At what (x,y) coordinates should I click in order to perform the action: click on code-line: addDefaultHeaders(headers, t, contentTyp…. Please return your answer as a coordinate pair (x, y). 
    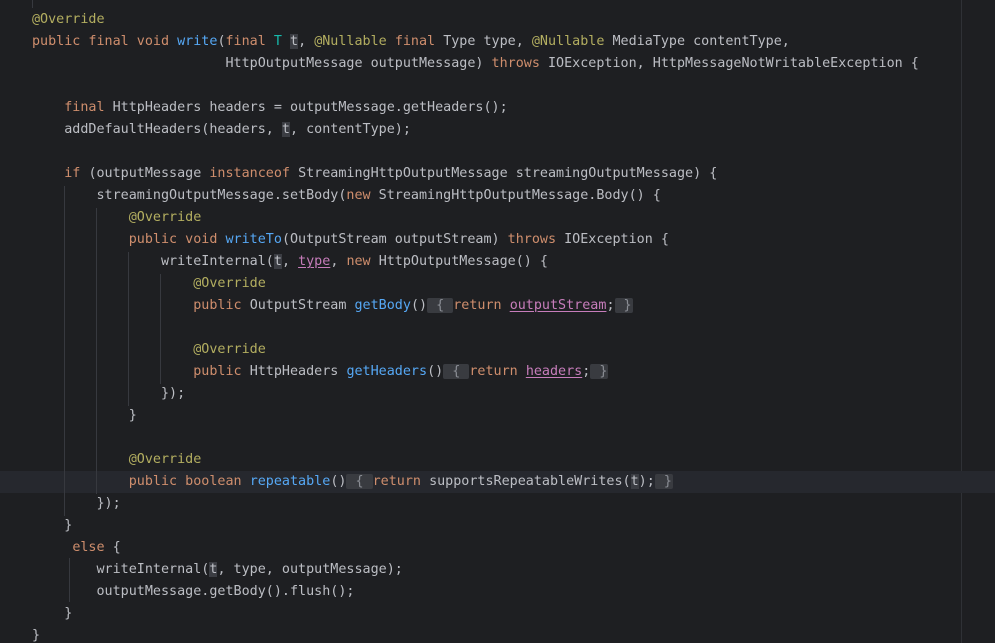
    Looking at the image, I should click on (221, 130).